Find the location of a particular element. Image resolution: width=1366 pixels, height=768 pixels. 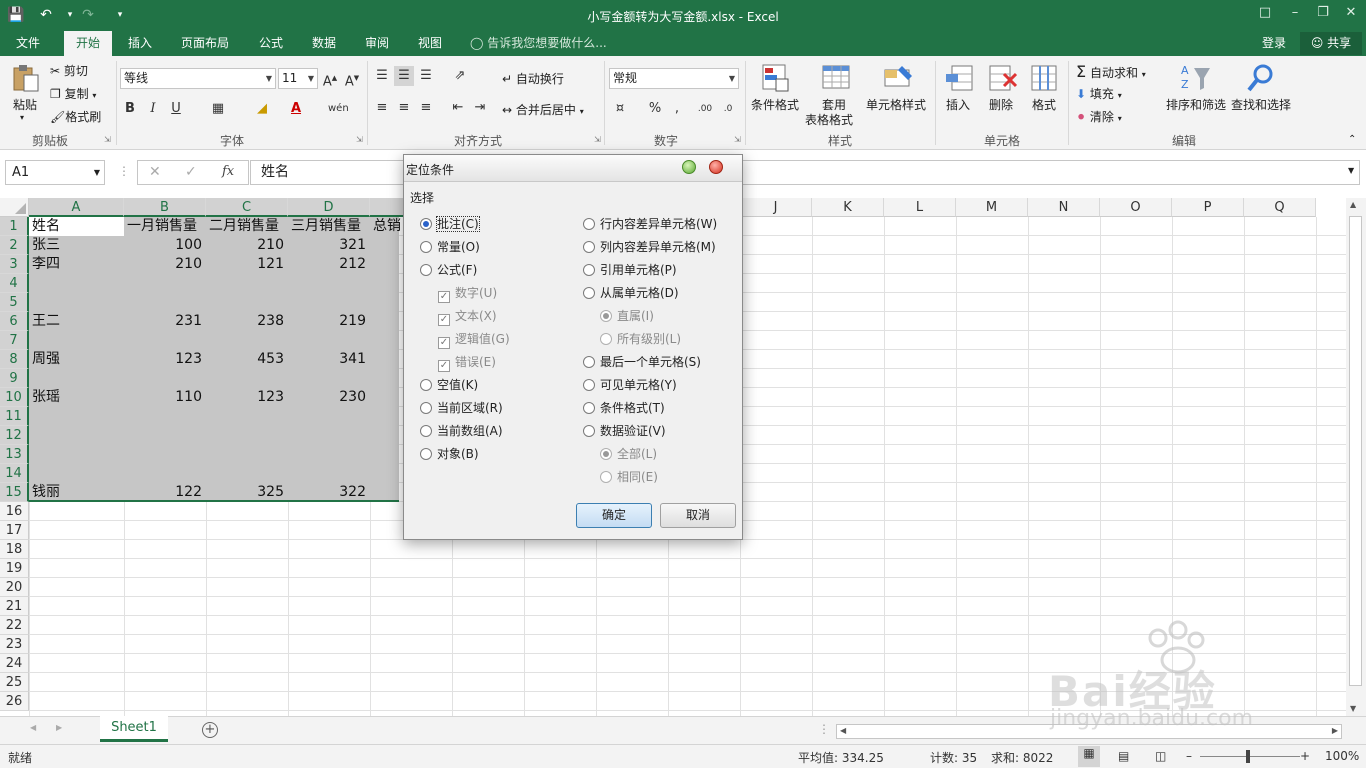

restore-icon: ❐ is located at coordinates (1323, 15).